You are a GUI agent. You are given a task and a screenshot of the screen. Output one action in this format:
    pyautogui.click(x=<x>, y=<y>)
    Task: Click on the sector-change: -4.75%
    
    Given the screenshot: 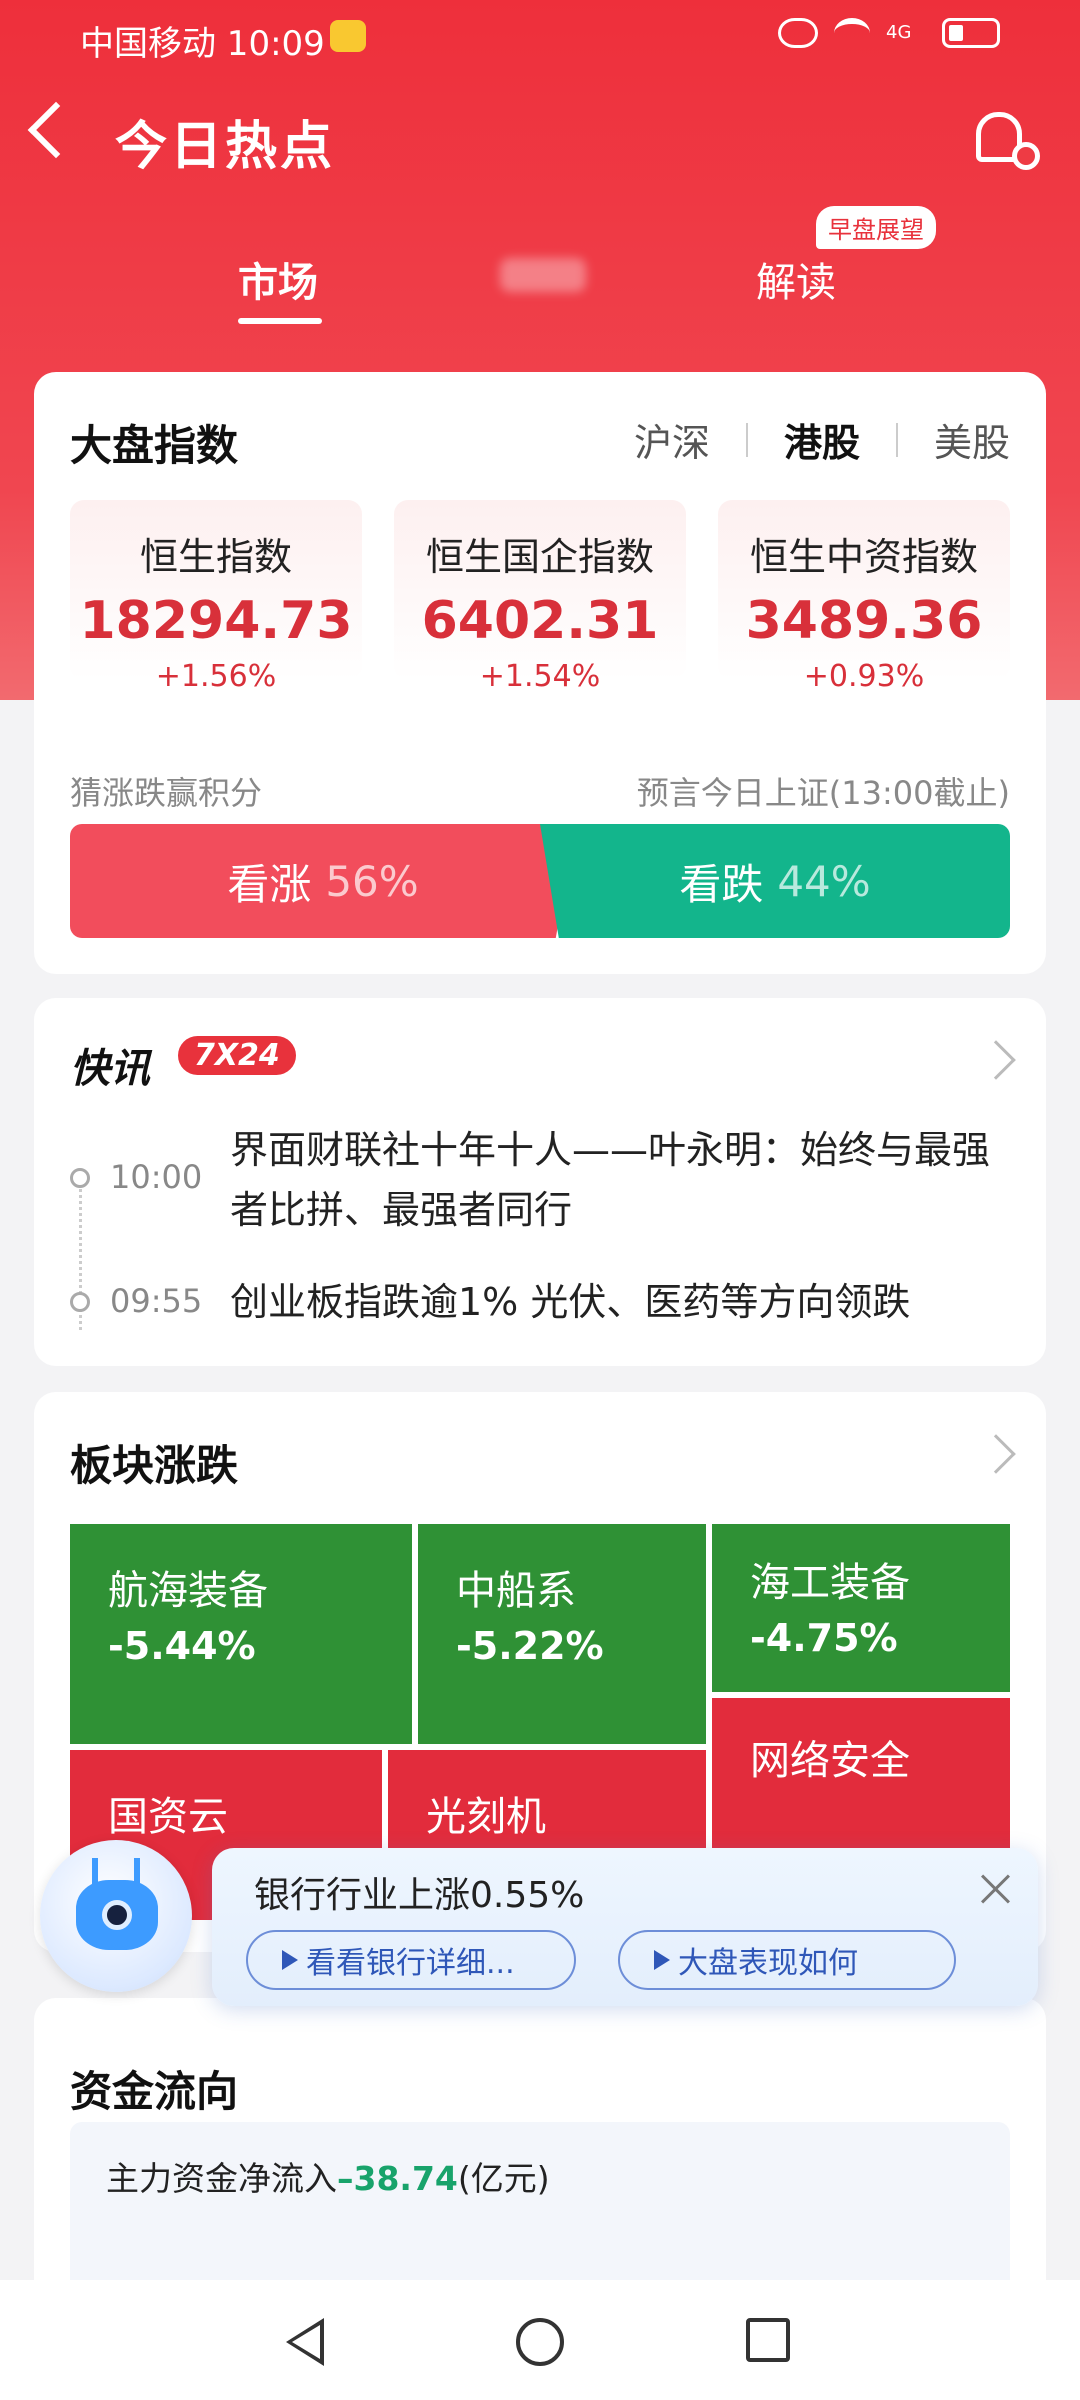 What is the action you would take?
    pyautogui.click(x=824, y=1638)
    